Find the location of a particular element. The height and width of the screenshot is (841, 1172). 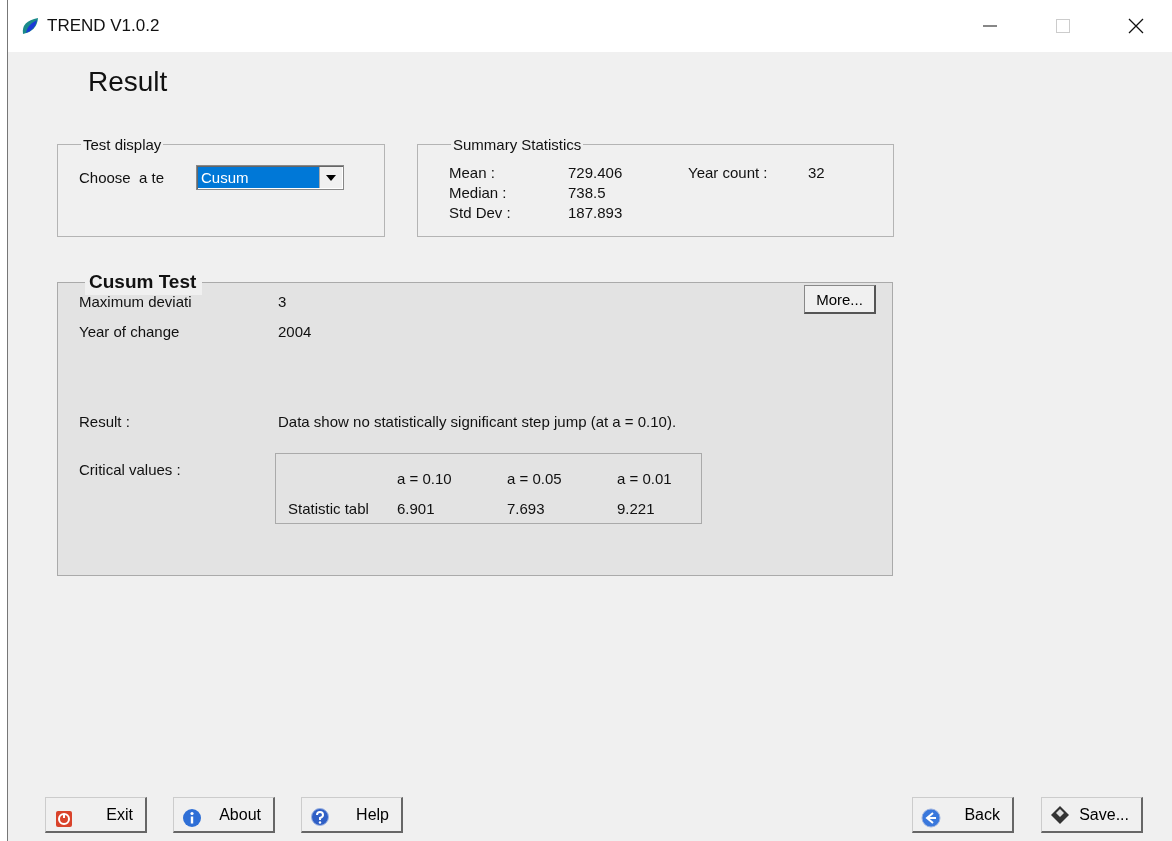

table-cell-text: 9.221 is located at coordinates (636, 509).